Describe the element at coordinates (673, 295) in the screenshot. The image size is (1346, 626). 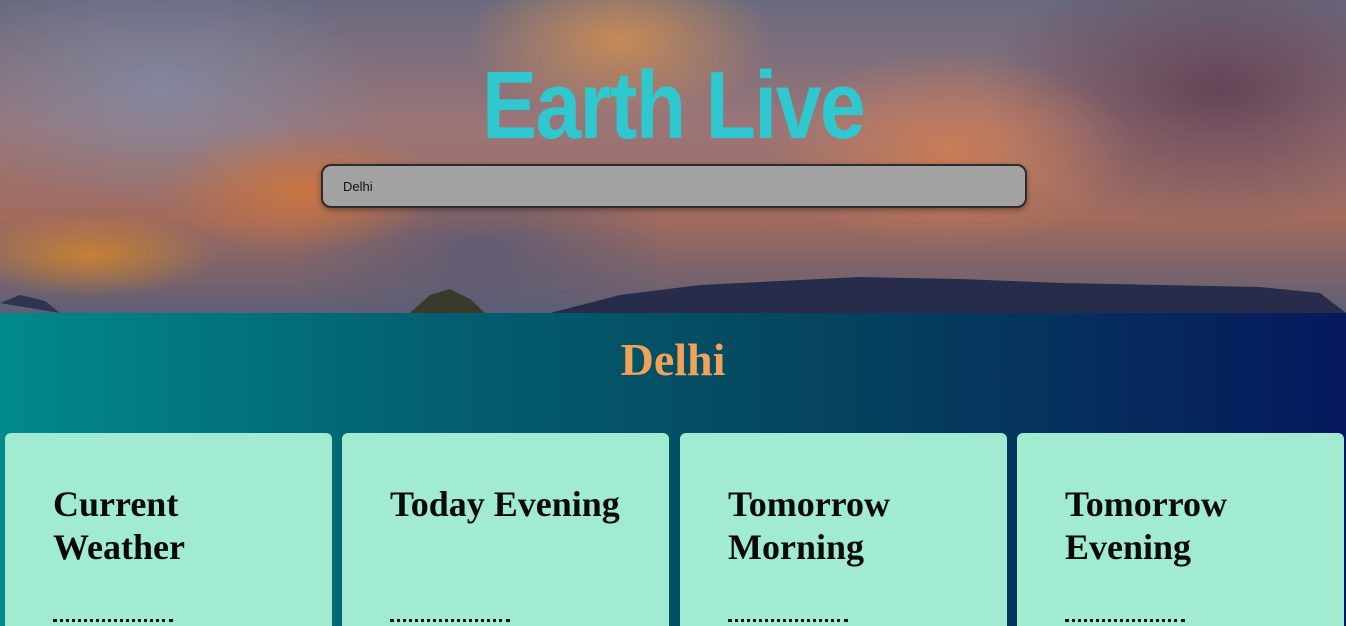
I see `mountain-silhouette` at that location.